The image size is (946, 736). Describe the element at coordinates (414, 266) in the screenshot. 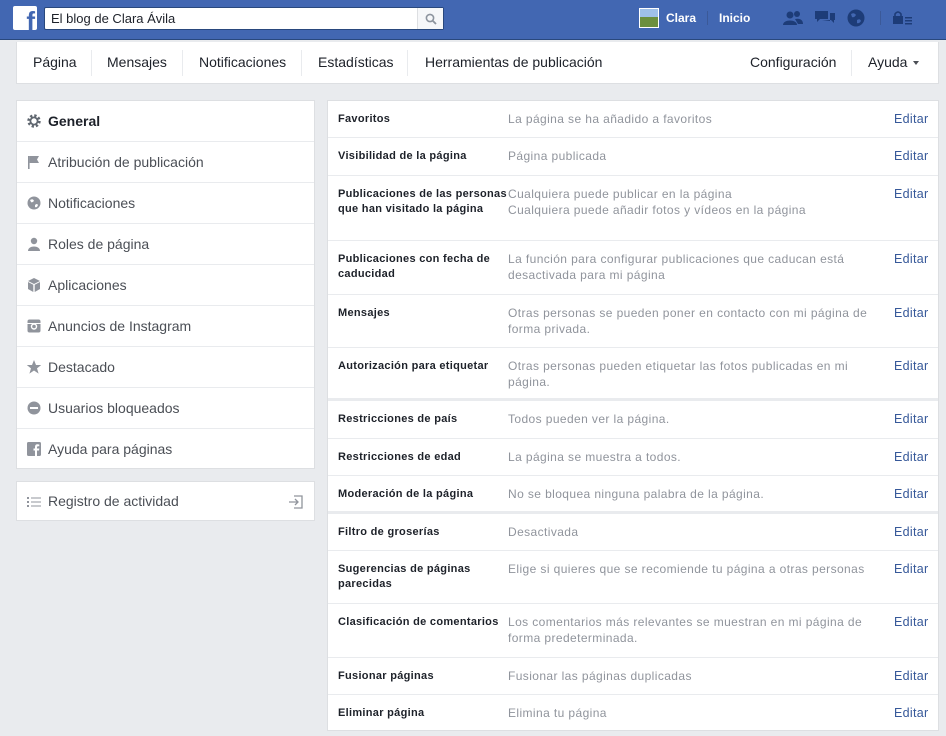

I see `setting-name: Publicaciones con fecha de caducidad` at that location.